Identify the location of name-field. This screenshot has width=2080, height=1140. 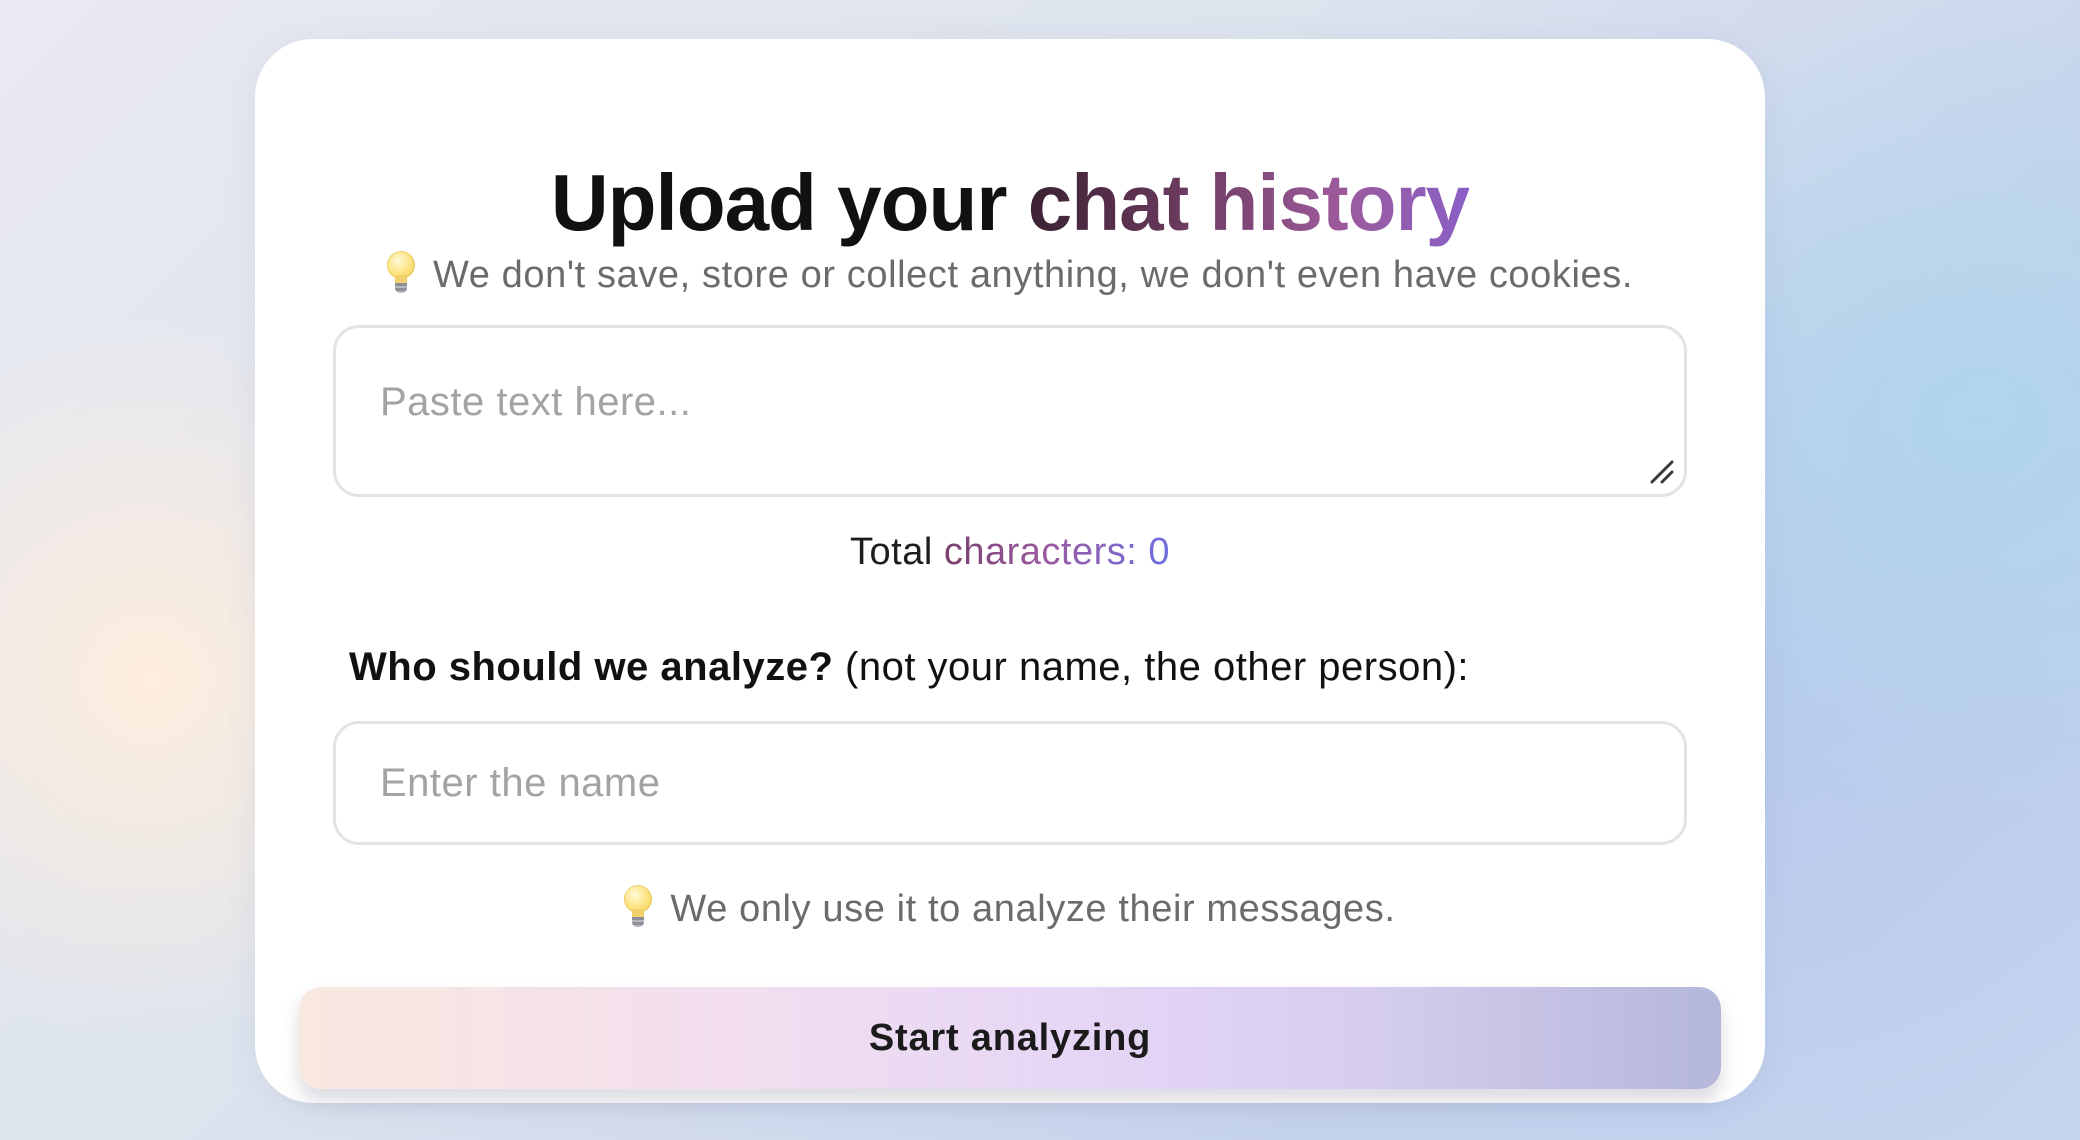
(1010, 783).